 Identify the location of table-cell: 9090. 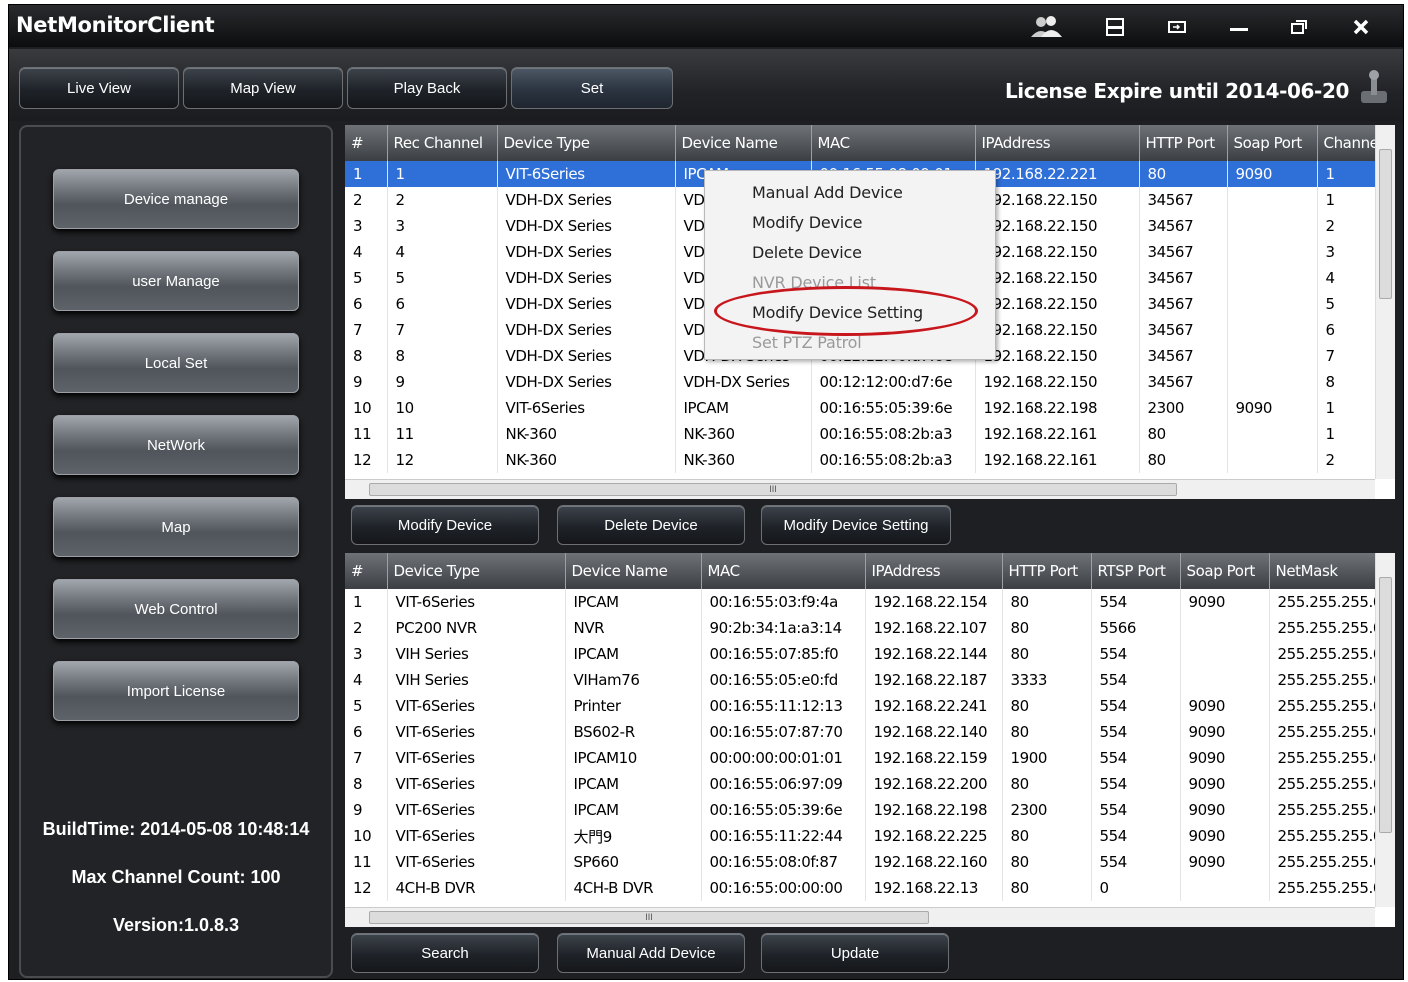
(1272, 174).